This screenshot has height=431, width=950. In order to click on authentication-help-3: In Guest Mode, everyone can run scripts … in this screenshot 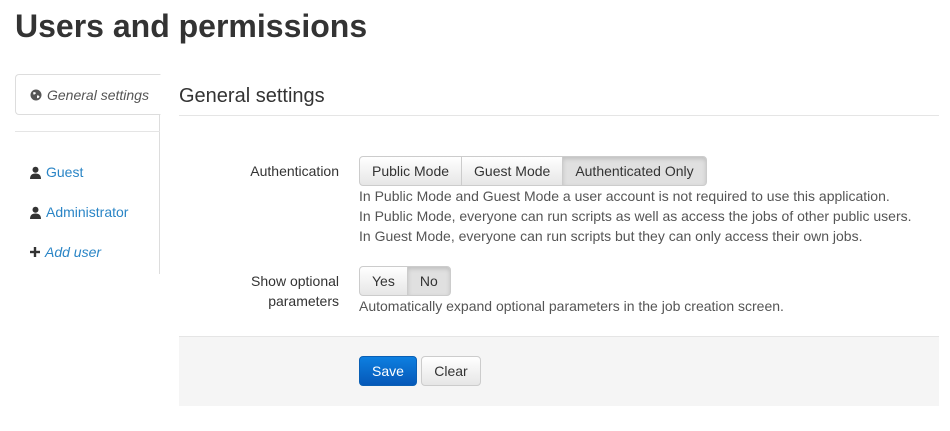, I will do `click(611, 236)`.